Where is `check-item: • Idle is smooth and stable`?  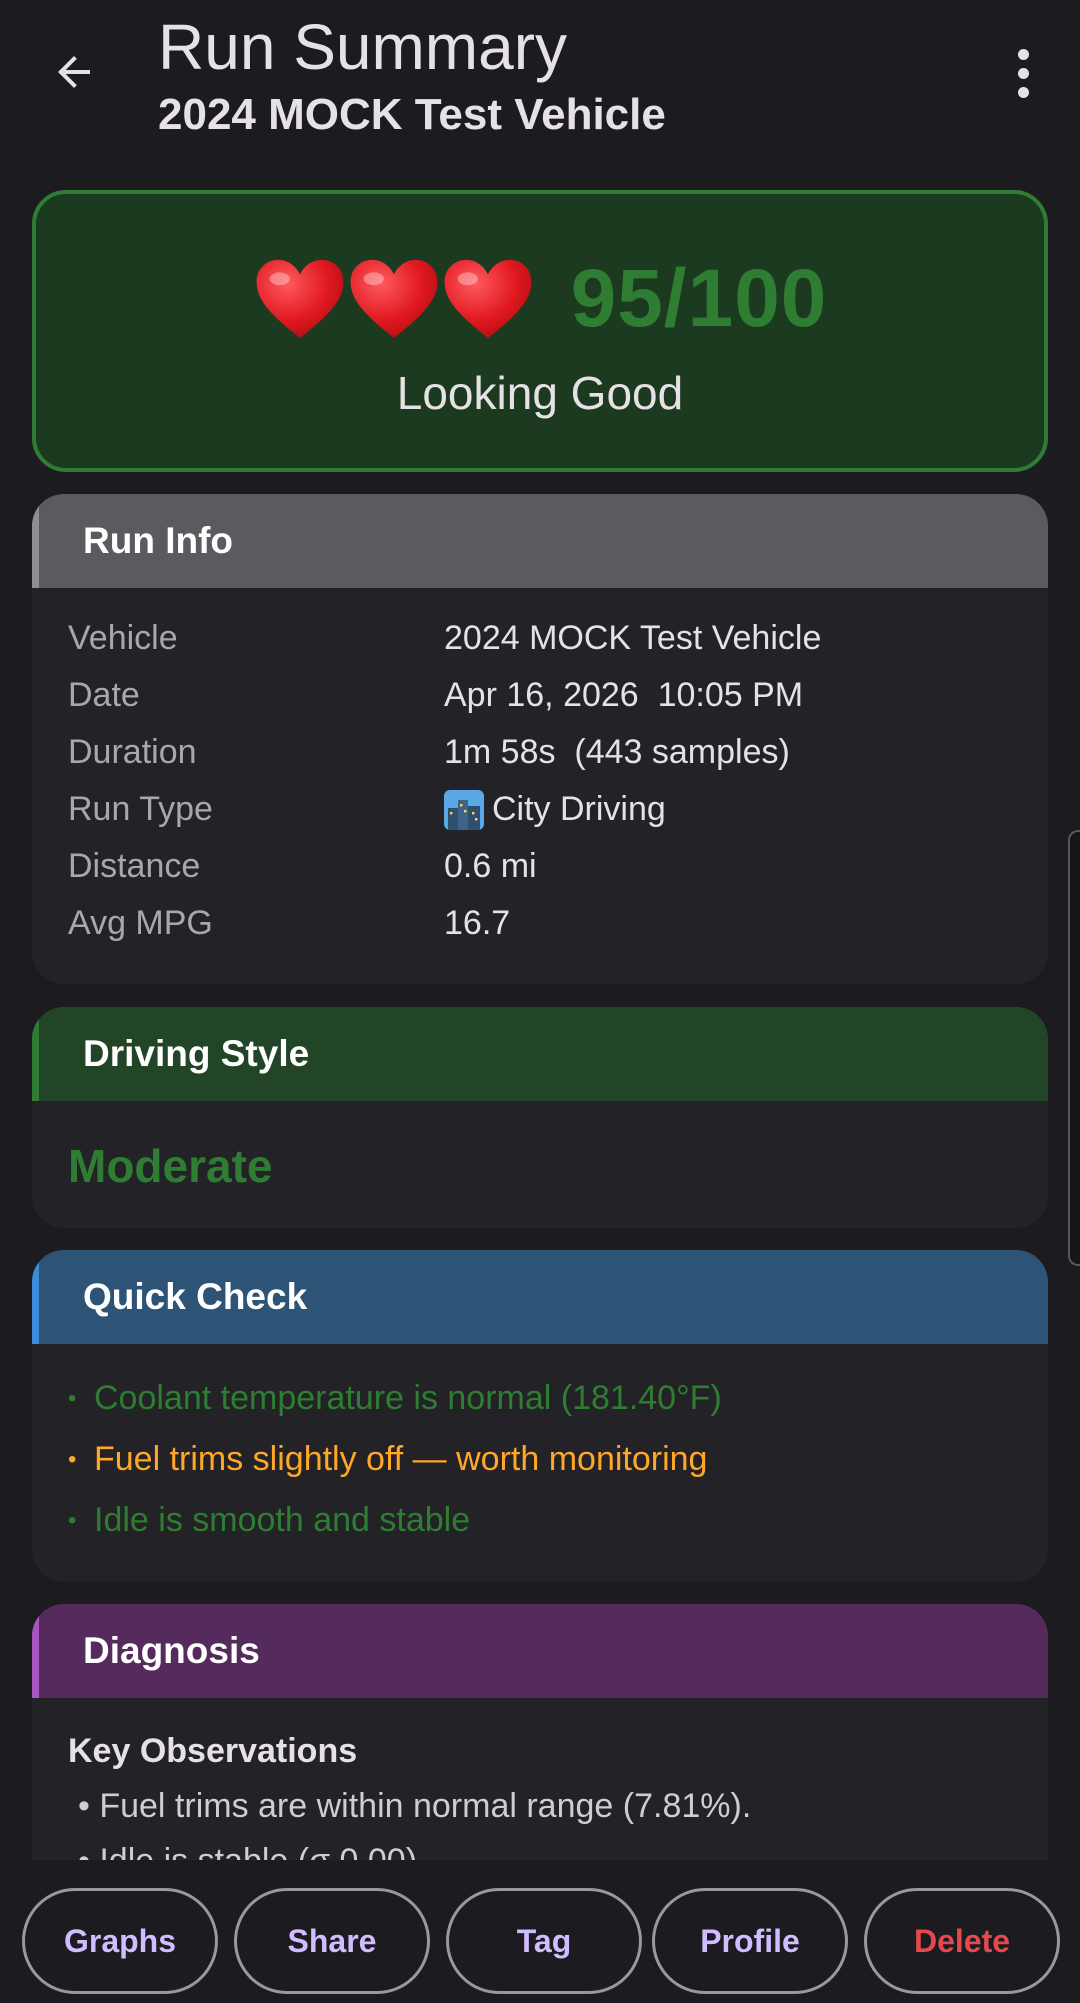
check-item: • Idle is smooth and stable is located at coordinates (540, 1520).